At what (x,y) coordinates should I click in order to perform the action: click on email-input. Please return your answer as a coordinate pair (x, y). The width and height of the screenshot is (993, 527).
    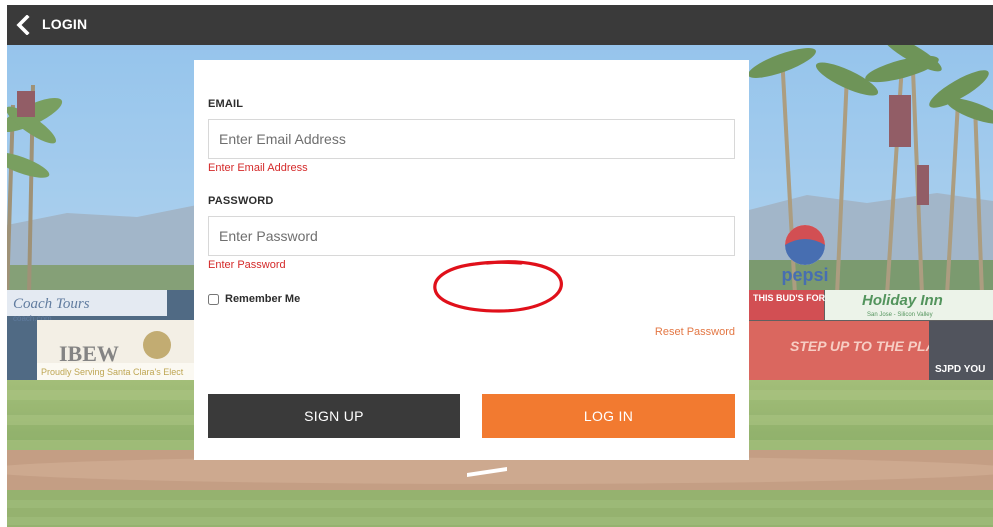
    Looking at the image, I should click on (471, 139).